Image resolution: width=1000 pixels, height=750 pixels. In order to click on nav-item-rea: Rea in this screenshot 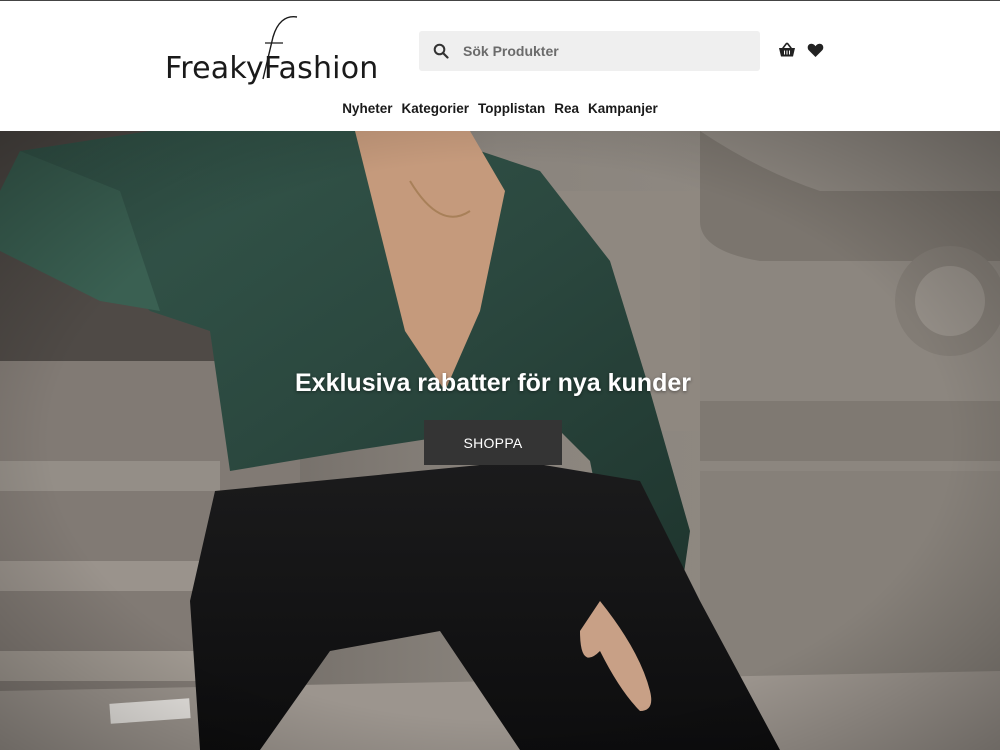, I will do `click(566, 108)`.